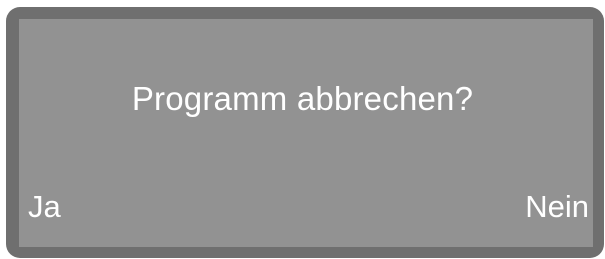  What do you see at coordinates (557, 207) in the screenshot?
I see `no-softkey: Nein` at bounding box center [557, 207].